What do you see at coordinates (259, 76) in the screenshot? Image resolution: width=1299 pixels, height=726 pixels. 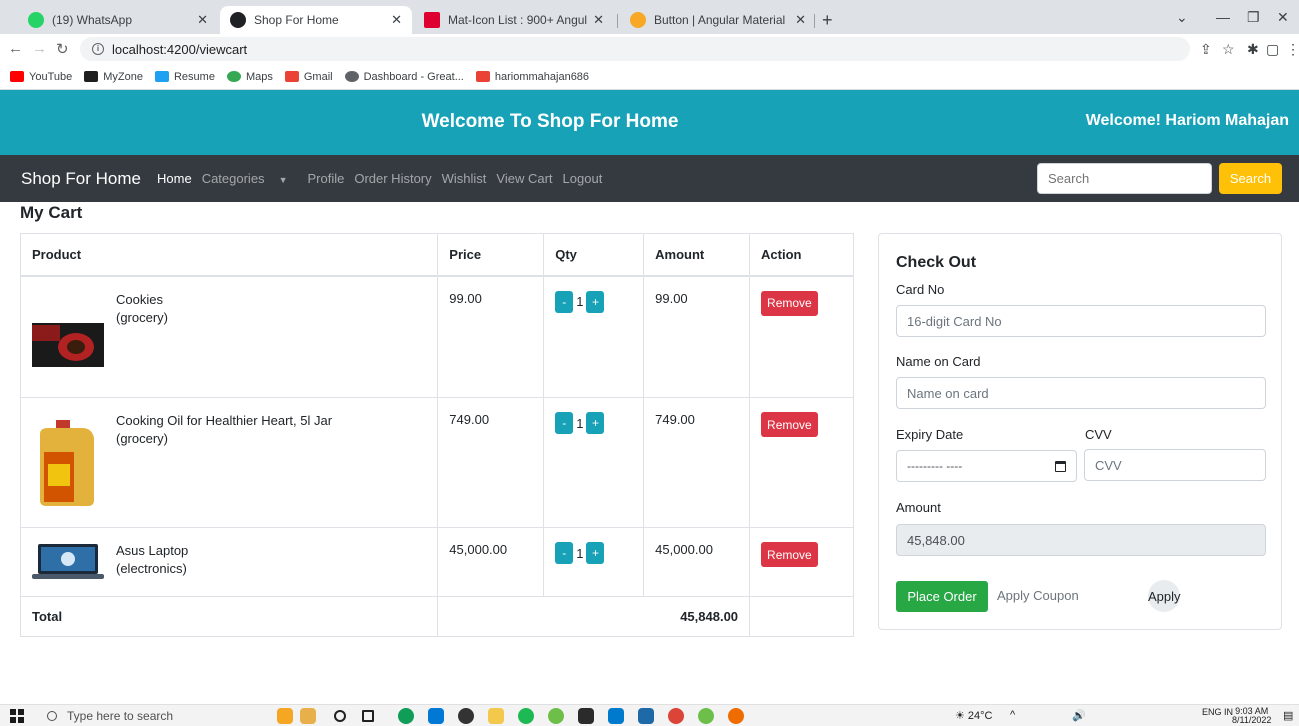 I see `bookmark-label: Maps` at bounding box center [259, 76].